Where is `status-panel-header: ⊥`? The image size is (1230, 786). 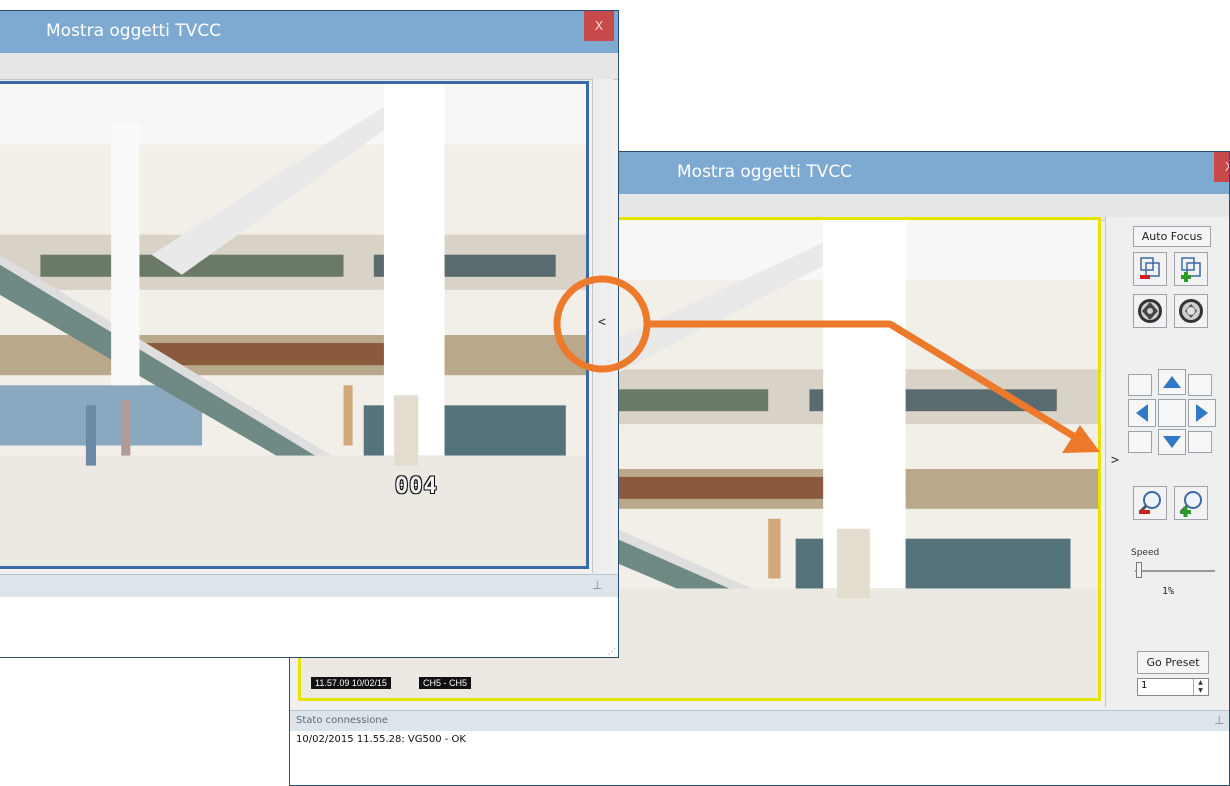 status-panel-header: ⊥ is located at coordinates (309, 585).